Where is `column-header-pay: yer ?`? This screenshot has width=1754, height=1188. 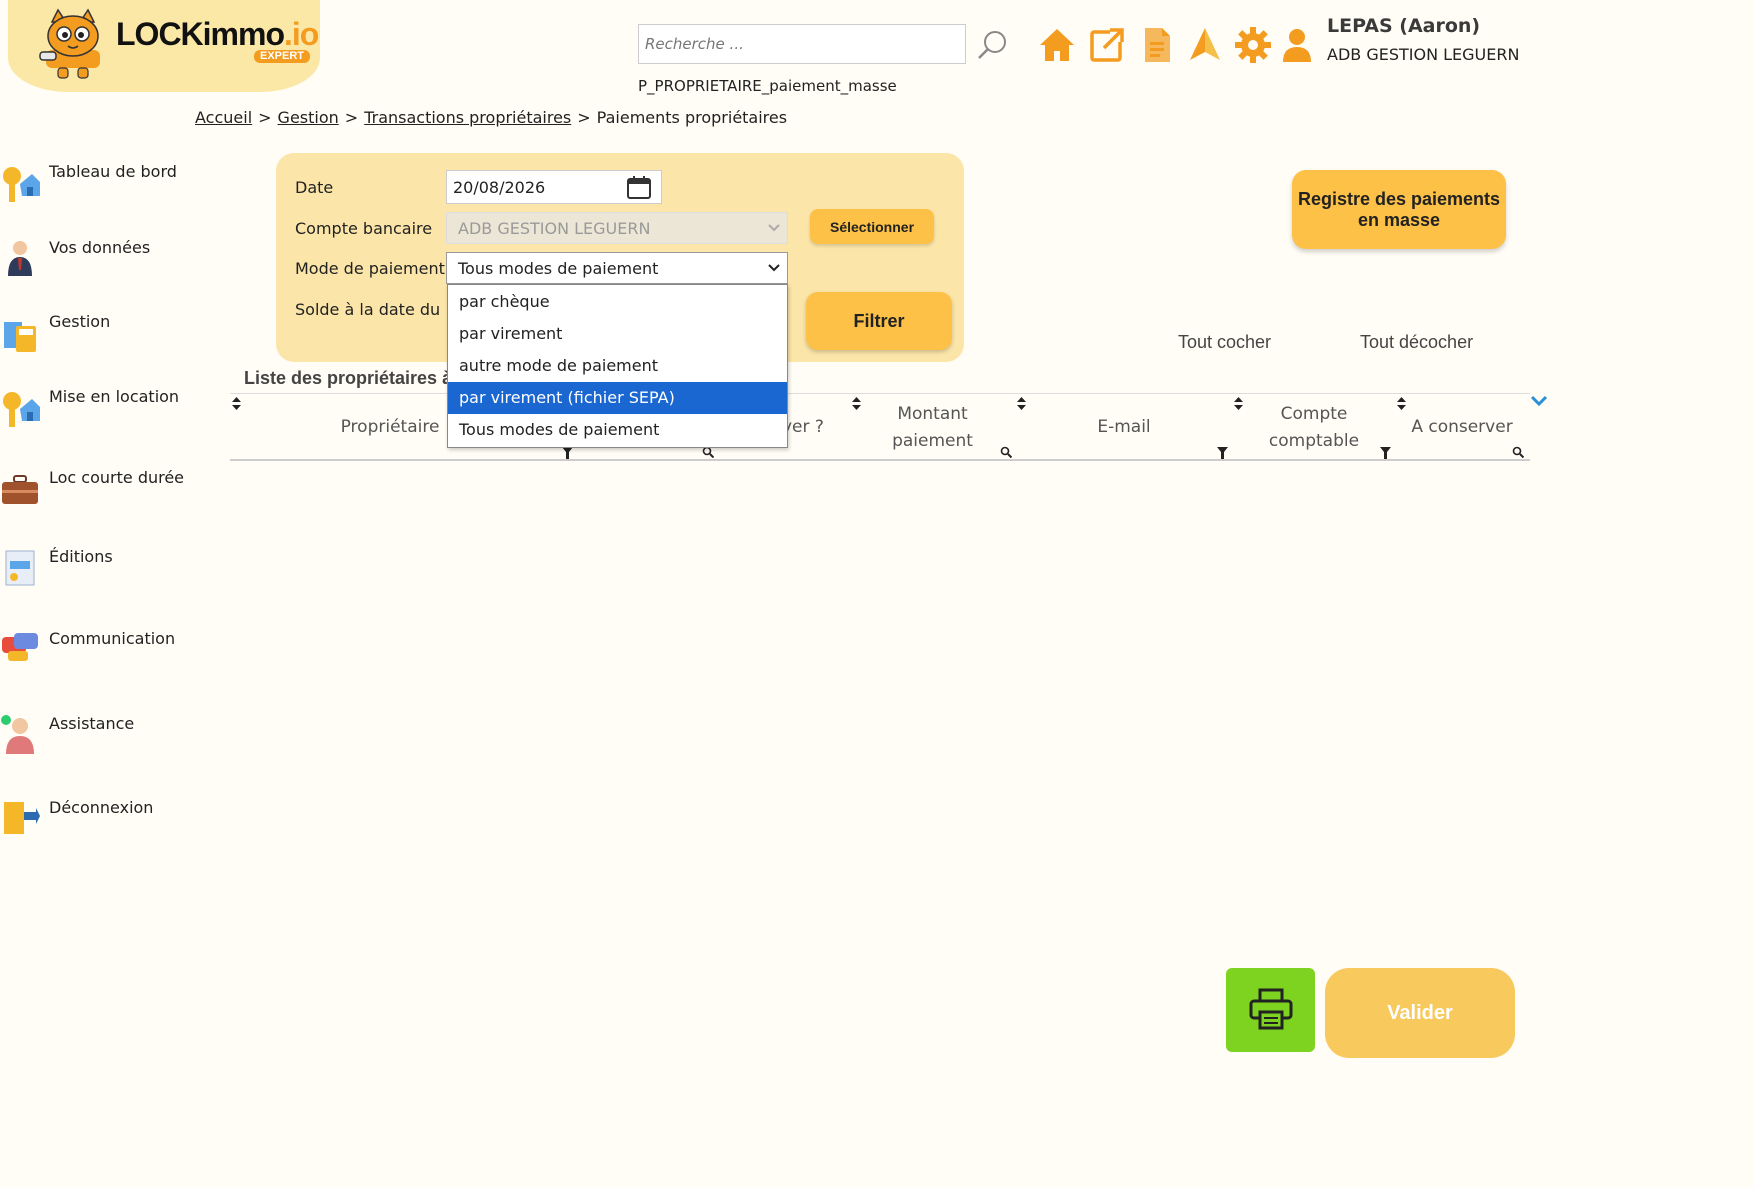
column-header-pay: yer ? is located at coordinates (807, 427).